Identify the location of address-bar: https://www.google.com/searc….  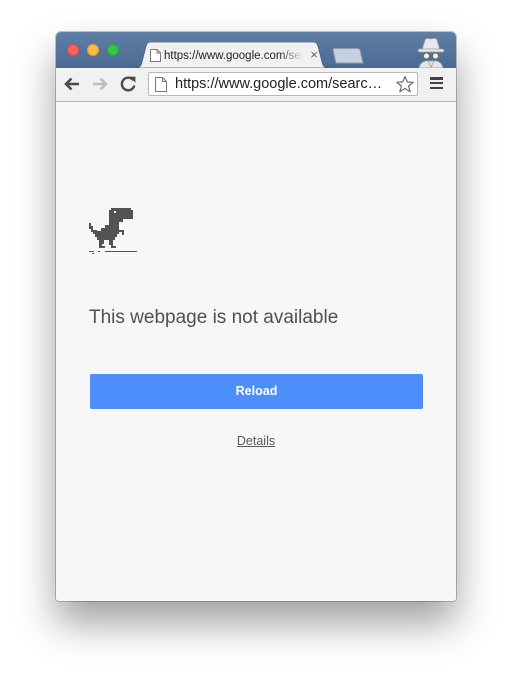
(283, 84).